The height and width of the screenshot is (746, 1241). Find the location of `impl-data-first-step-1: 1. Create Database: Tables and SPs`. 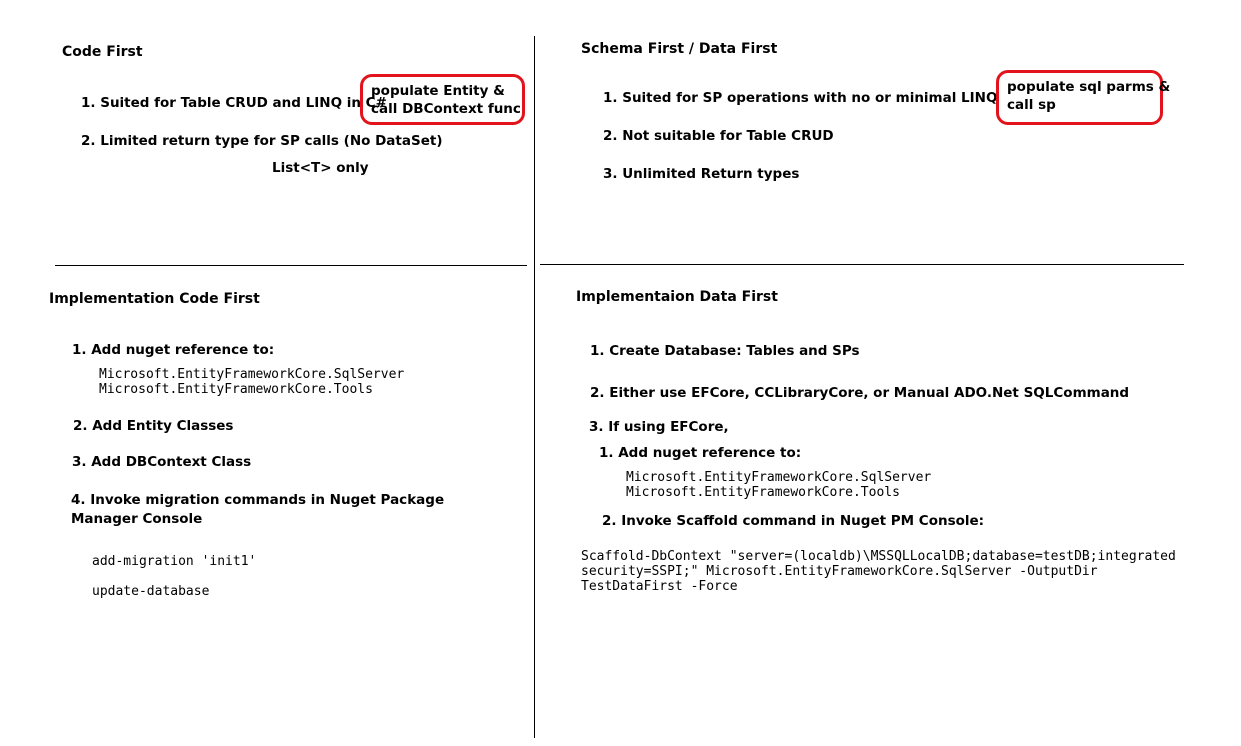

impl-data-first-step-1: 1. Create Database: Tables and SPs is located at coordinates (725, 351).